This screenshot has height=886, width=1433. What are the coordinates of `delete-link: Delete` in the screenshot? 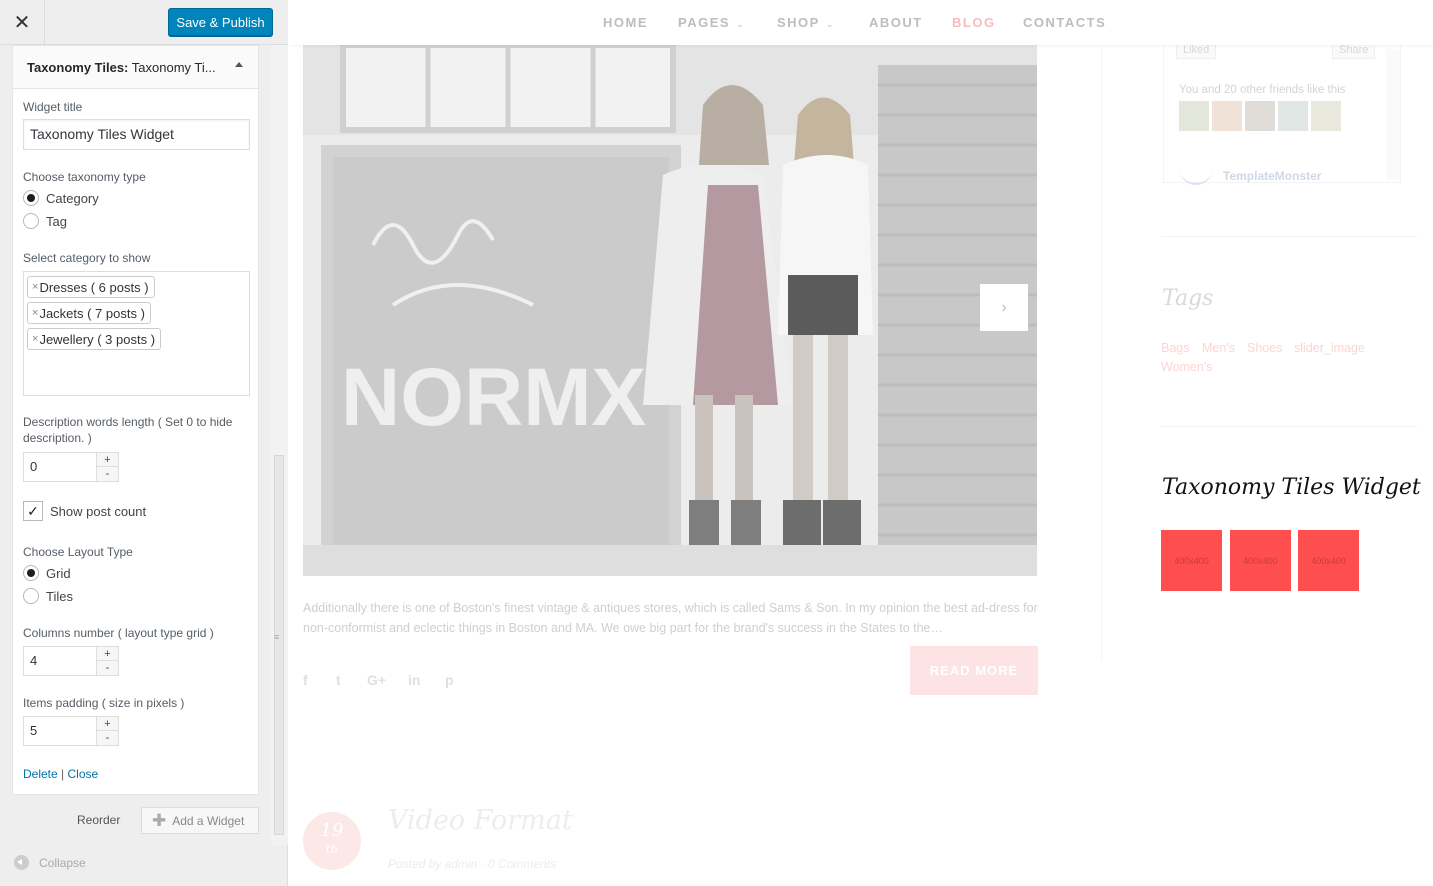 It's located at (40, 774).